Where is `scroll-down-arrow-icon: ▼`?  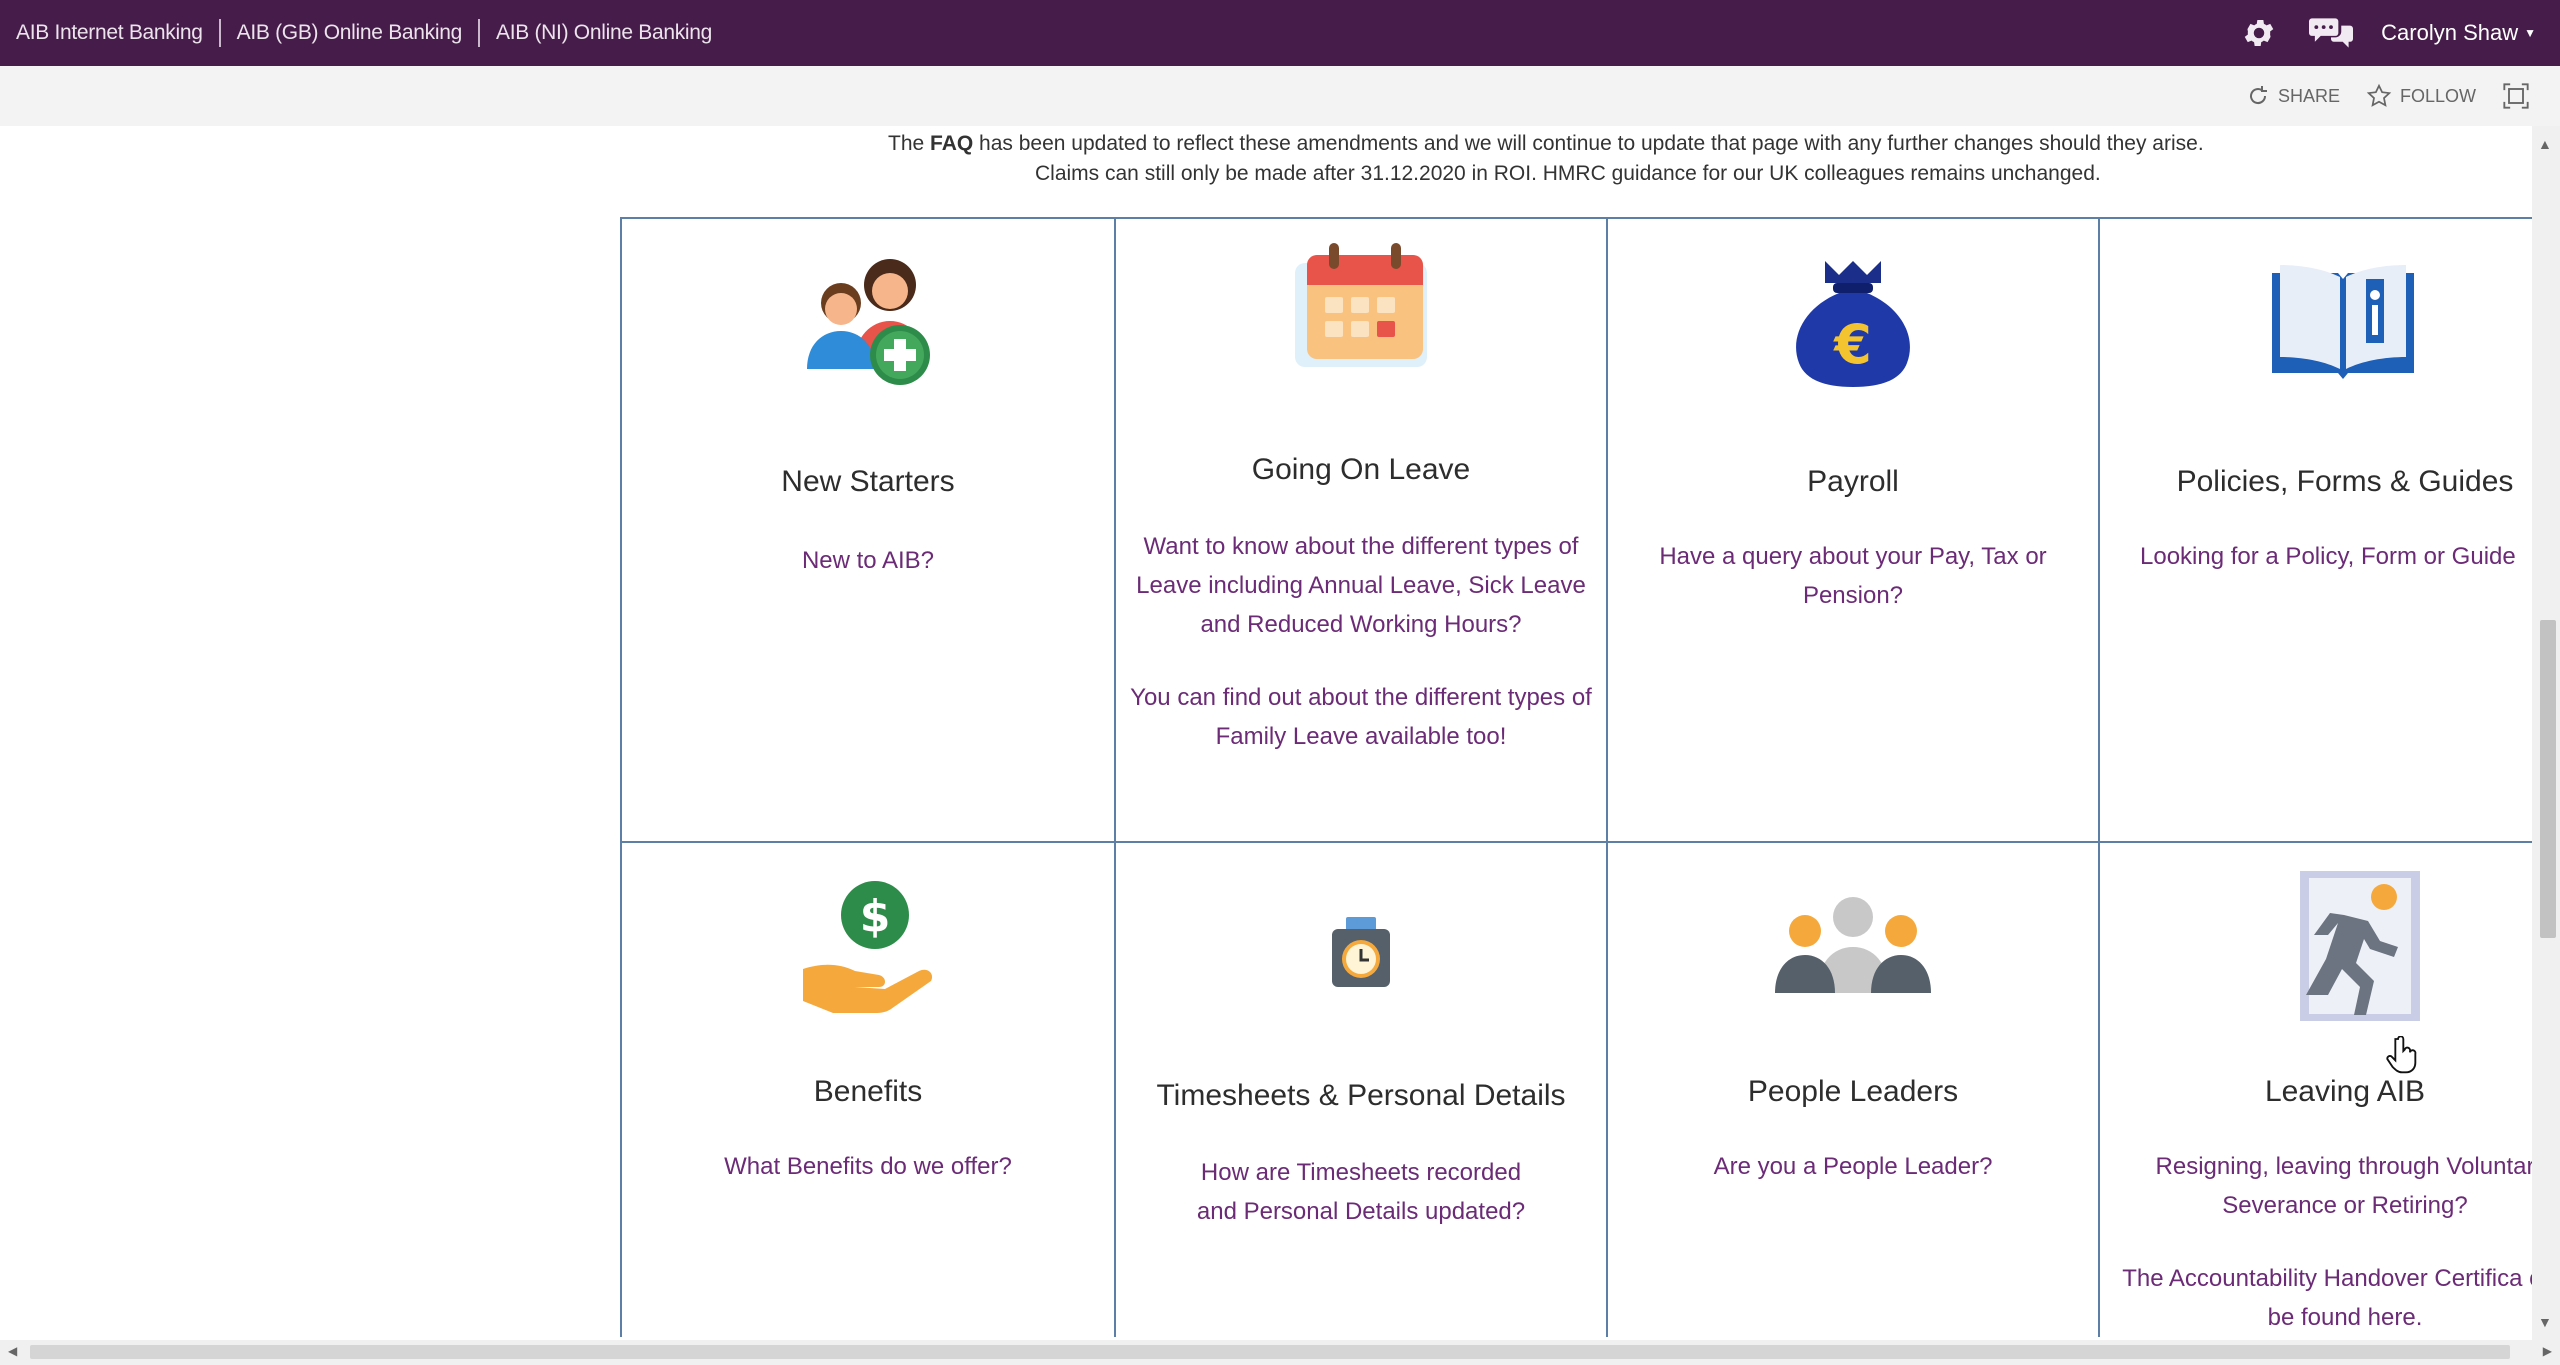
scroll-down-arrow-icon: ▼ is located at coordinates (2545, 1322).